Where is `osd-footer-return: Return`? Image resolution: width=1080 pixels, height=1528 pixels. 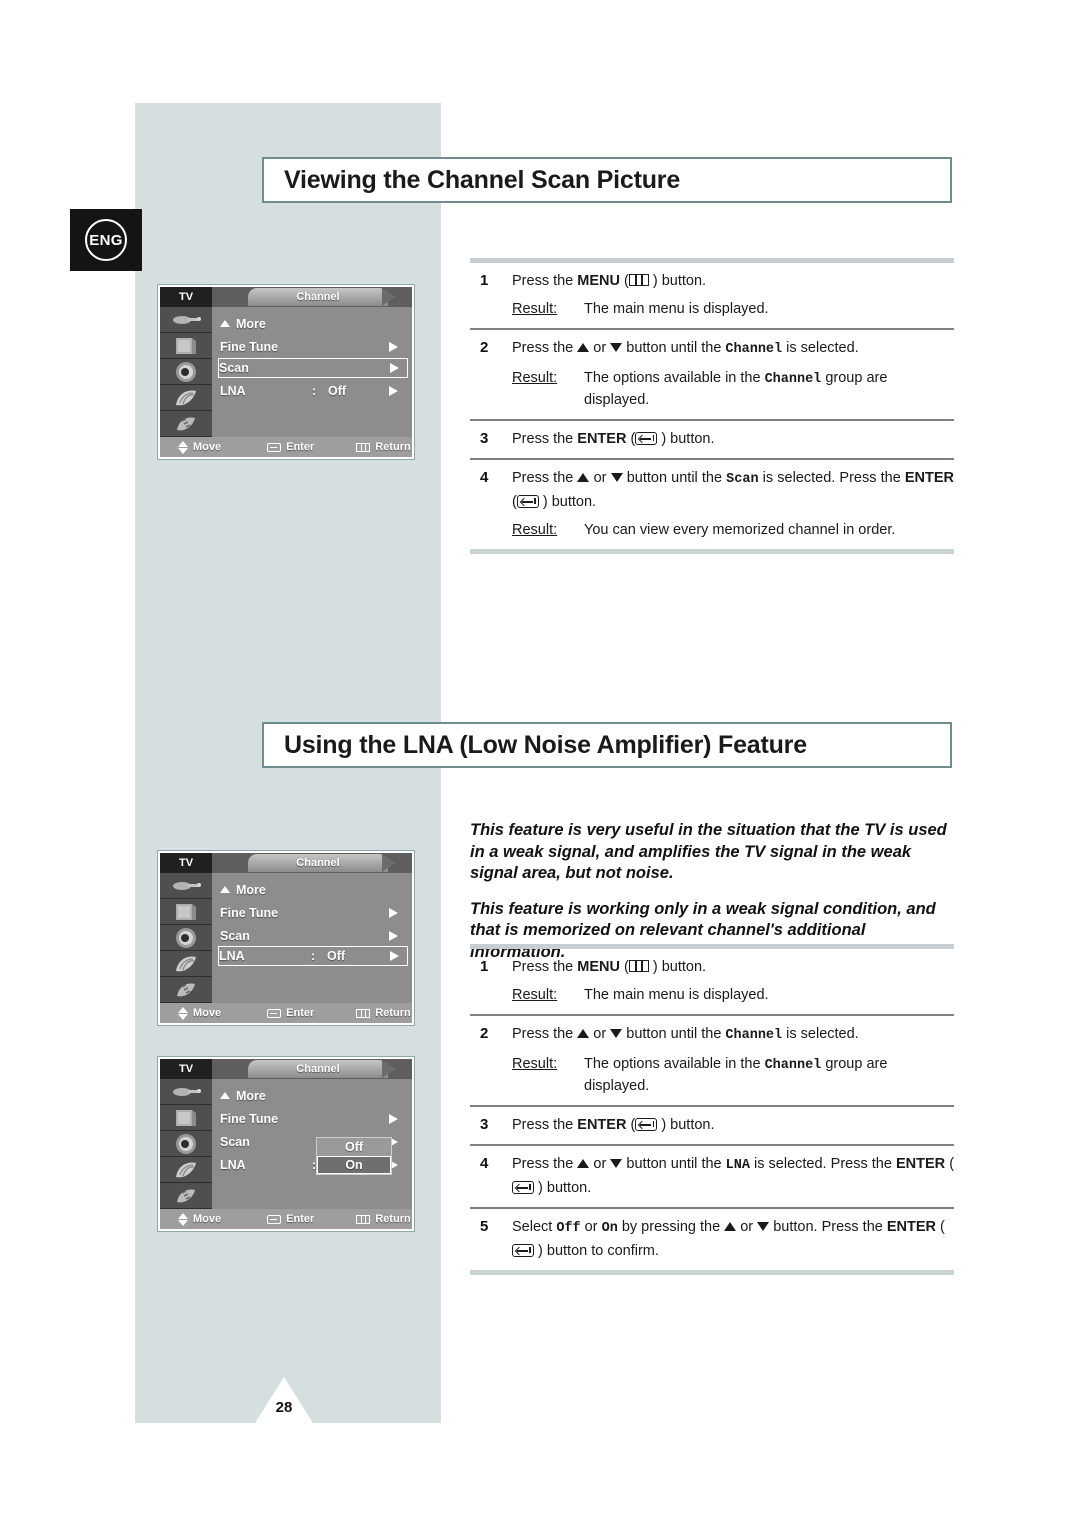
osd-footer-return: Return is located at coordinates (383, 1219).